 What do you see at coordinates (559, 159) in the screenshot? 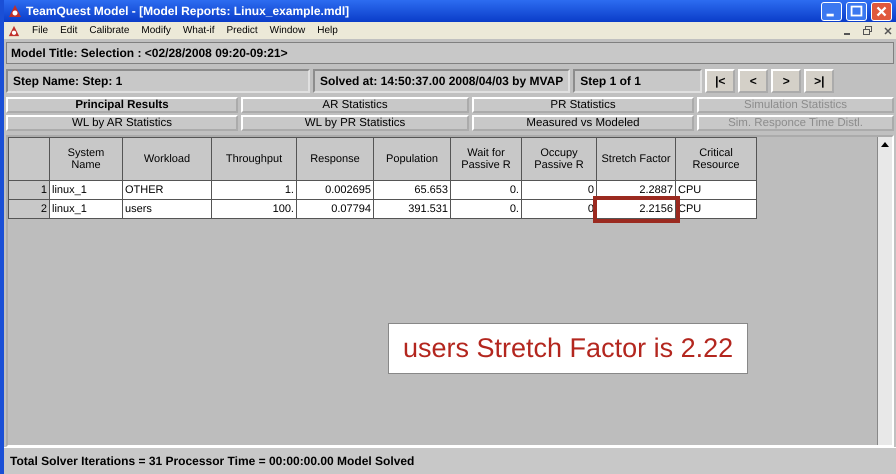
I see `column-header: Occupy Passive R` at bounding box center [559, 159].